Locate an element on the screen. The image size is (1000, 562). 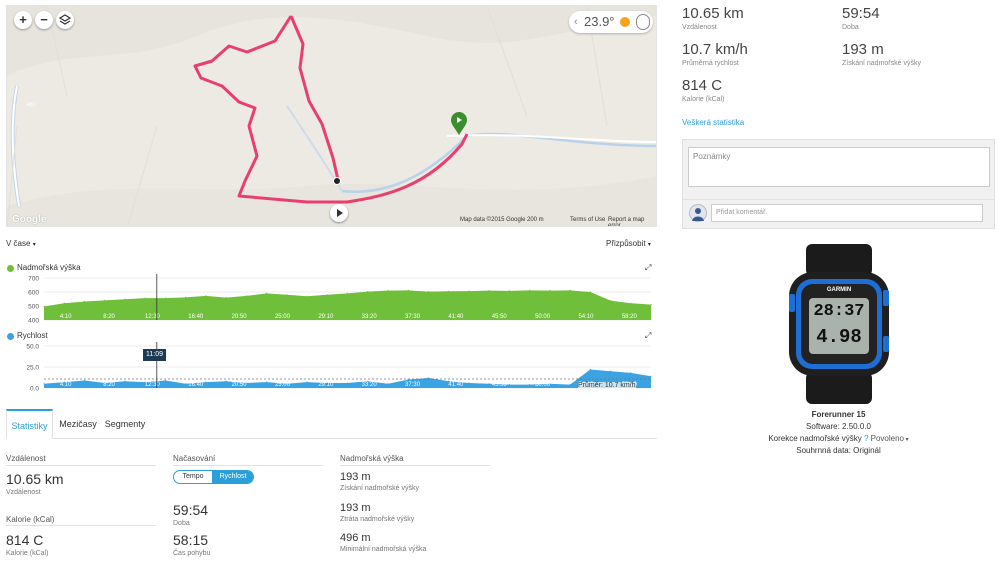
comment-input: Přidat komentář. is located at coordinates (847, 213).